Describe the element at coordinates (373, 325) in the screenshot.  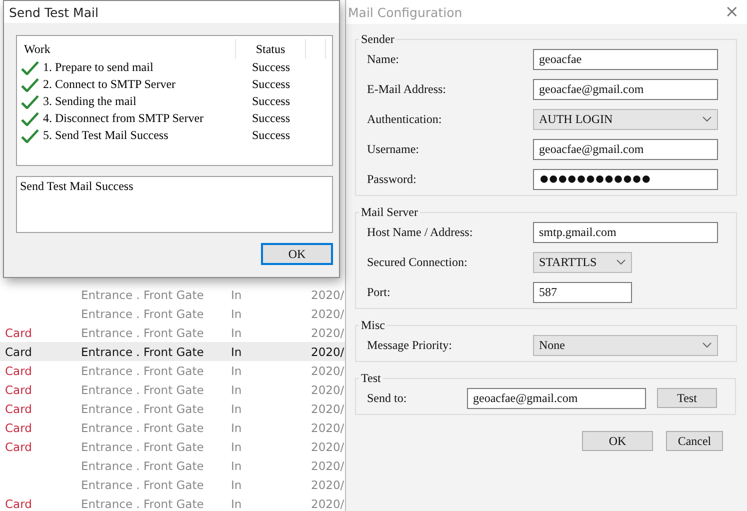
I see `group-title: Misc` at that location.